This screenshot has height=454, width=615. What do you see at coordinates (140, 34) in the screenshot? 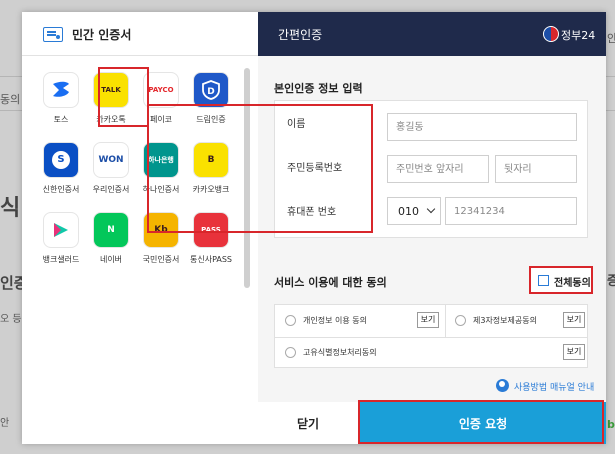
I see `private-cert-header: 민간 인증서` at bounding box center [140, 34].